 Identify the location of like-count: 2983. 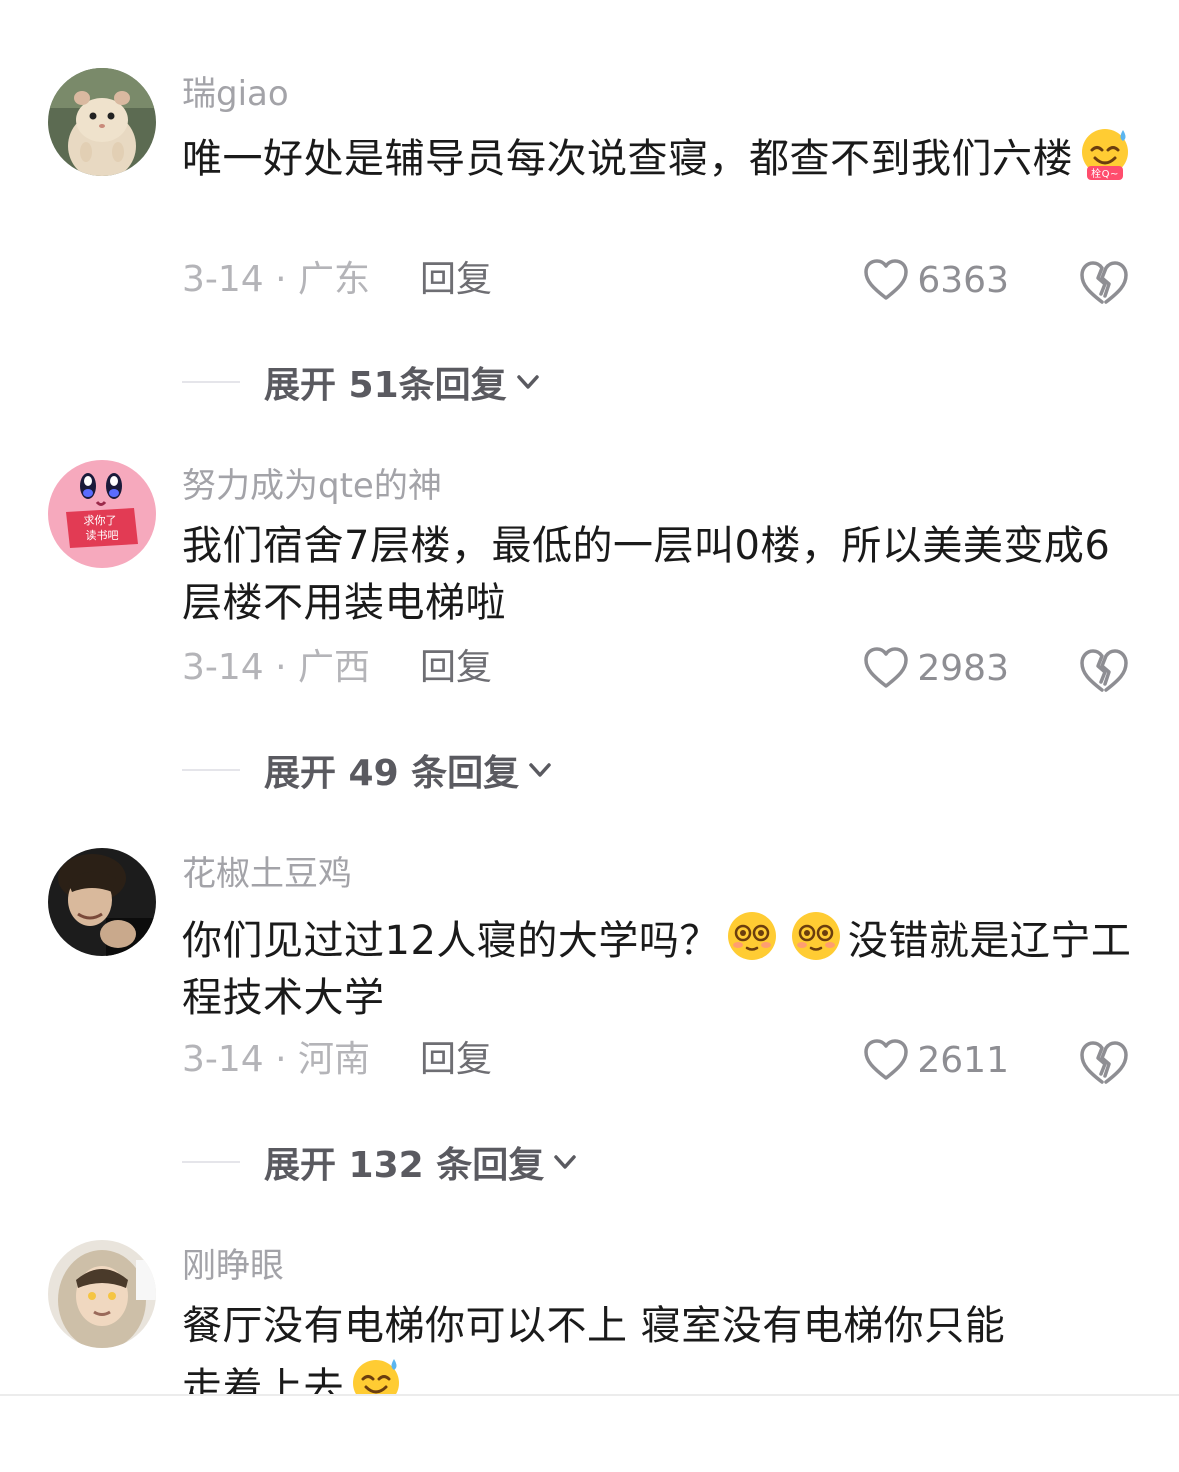
(963, 668).